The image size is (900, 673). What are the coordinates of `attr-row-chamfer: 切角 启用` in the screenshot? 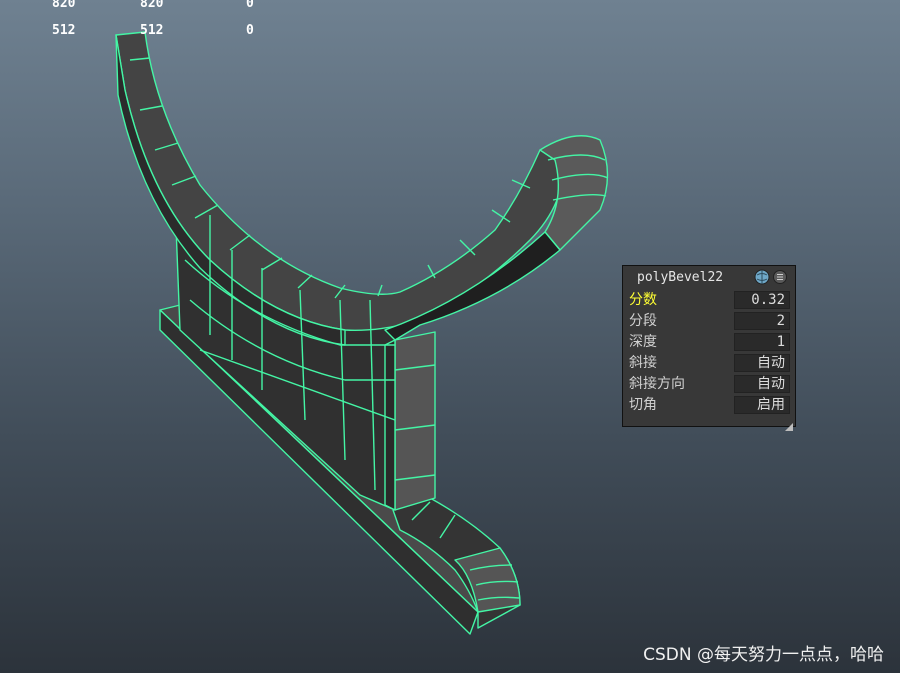 It's located at (709, 405).